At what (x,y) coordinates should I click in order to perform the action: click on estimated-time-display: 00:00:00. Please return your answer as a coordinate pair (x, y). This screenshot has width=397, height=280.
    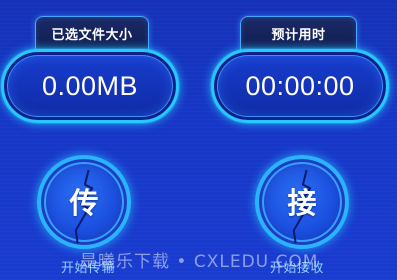
    Looking at the image, I should click on (300, 86).